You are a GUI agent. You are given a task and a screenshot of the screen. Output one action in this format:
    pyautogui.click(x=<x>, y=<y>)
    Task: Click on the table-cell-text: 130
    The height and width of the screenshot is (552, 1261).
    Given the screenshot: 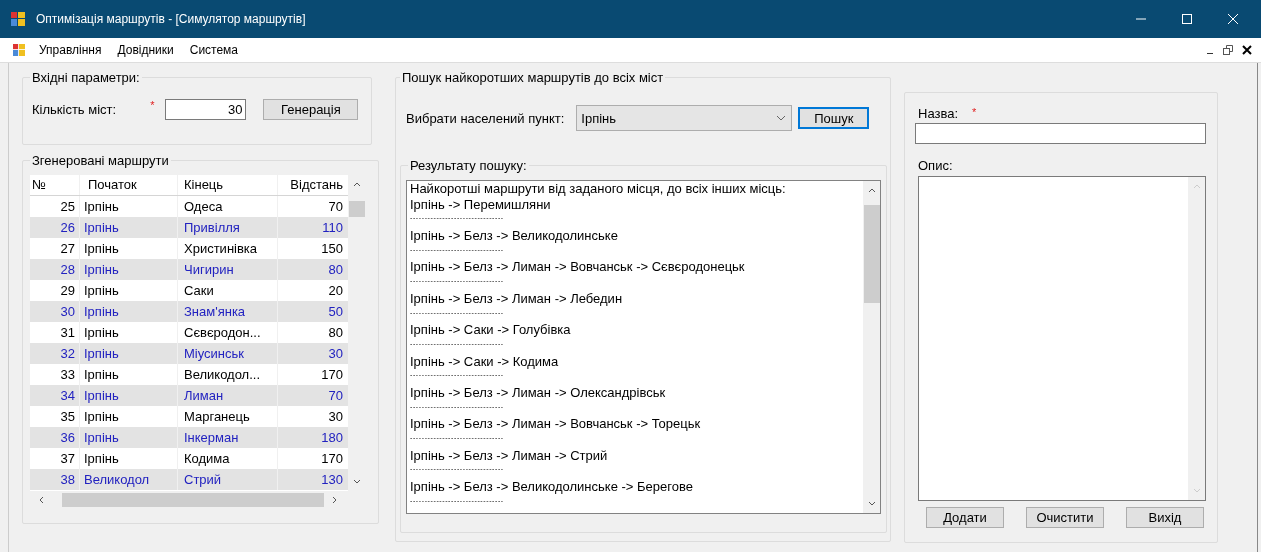 What is the action you would take?
    pyautogui.click(x=332, y=480)
    